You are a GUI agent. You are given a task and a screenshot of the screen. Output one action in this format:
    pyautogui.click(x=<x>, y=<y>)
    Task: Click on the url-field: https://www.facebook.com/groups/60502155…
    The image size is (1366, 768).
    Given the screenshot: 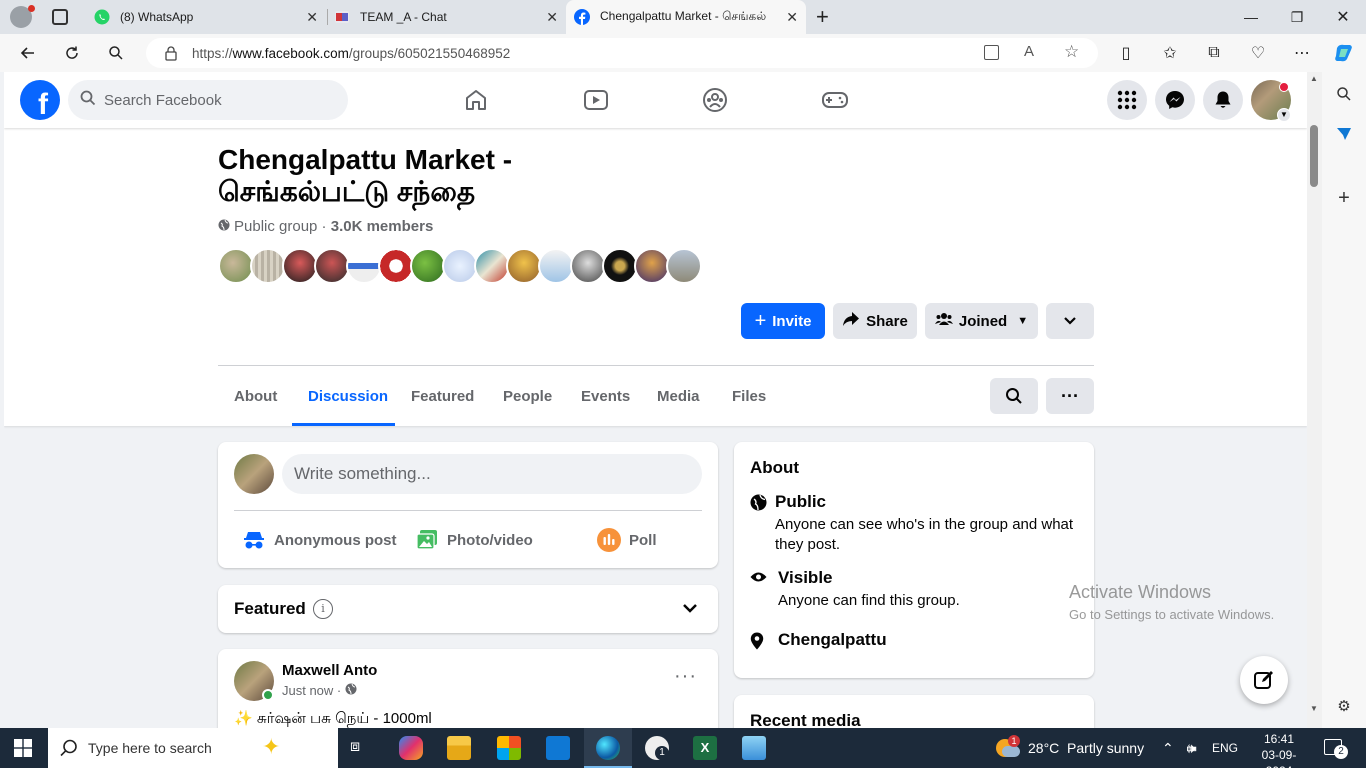 What is the action you would take?
    pyautogui.click(x=622, y=53)
    